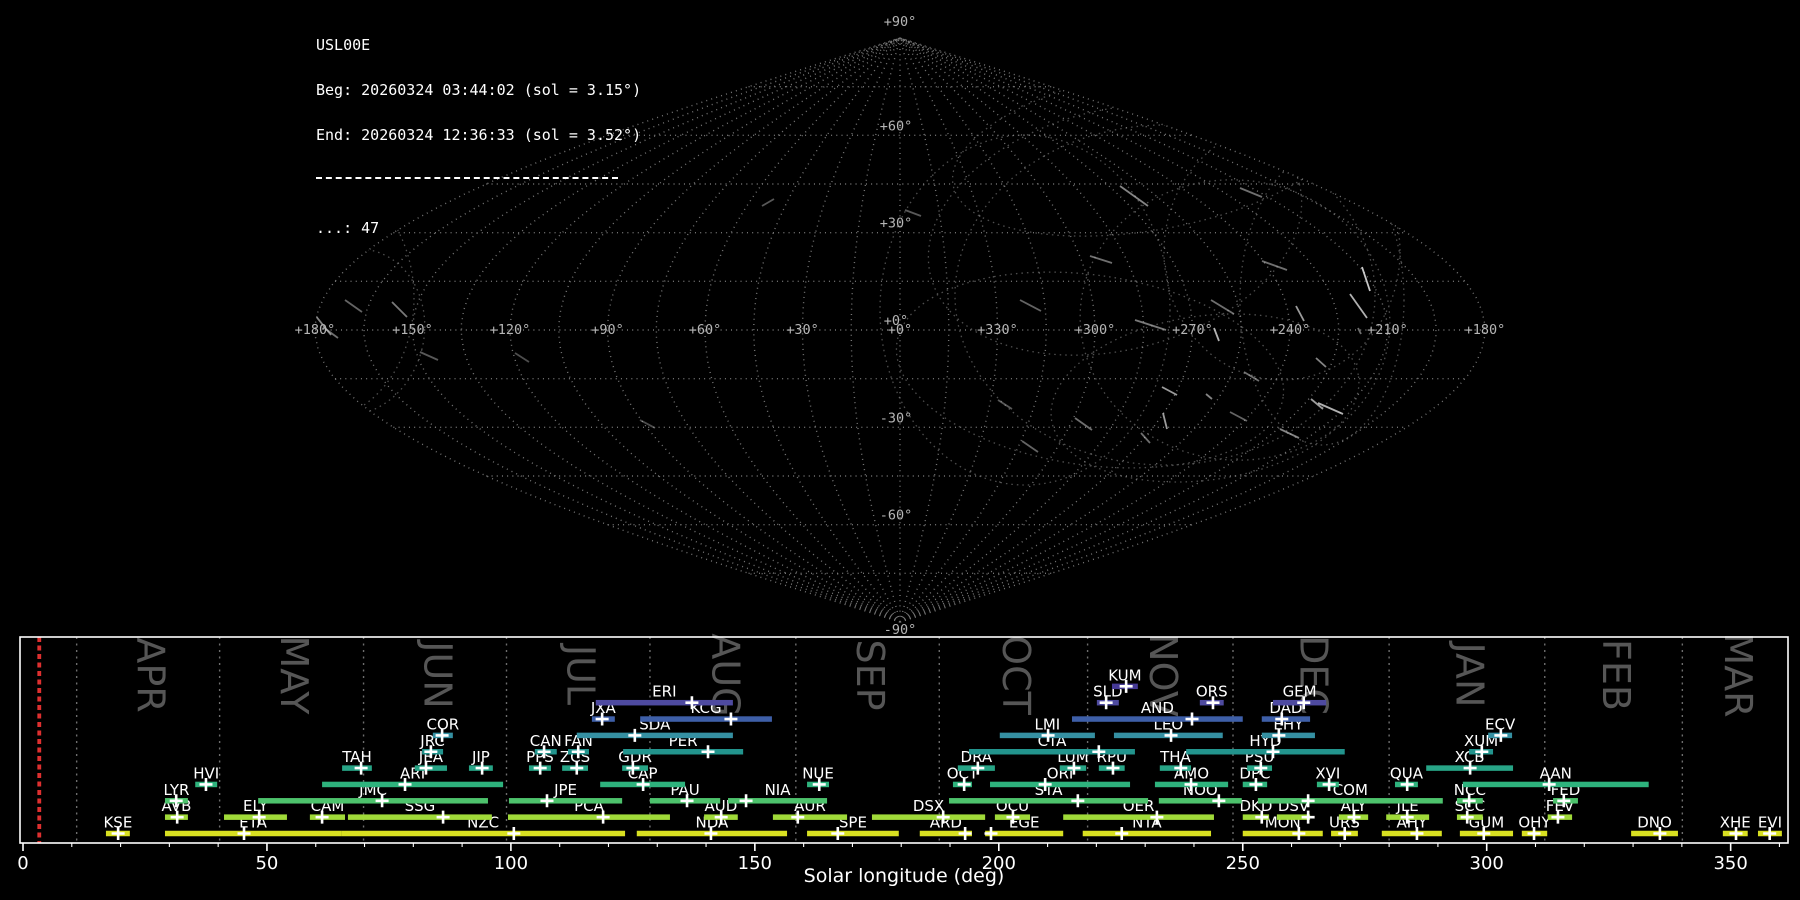  What do you see at coordinates (664, 692) in the screenshot?
I see `shower-code-label: ERI` at bounding box center [664, 692].